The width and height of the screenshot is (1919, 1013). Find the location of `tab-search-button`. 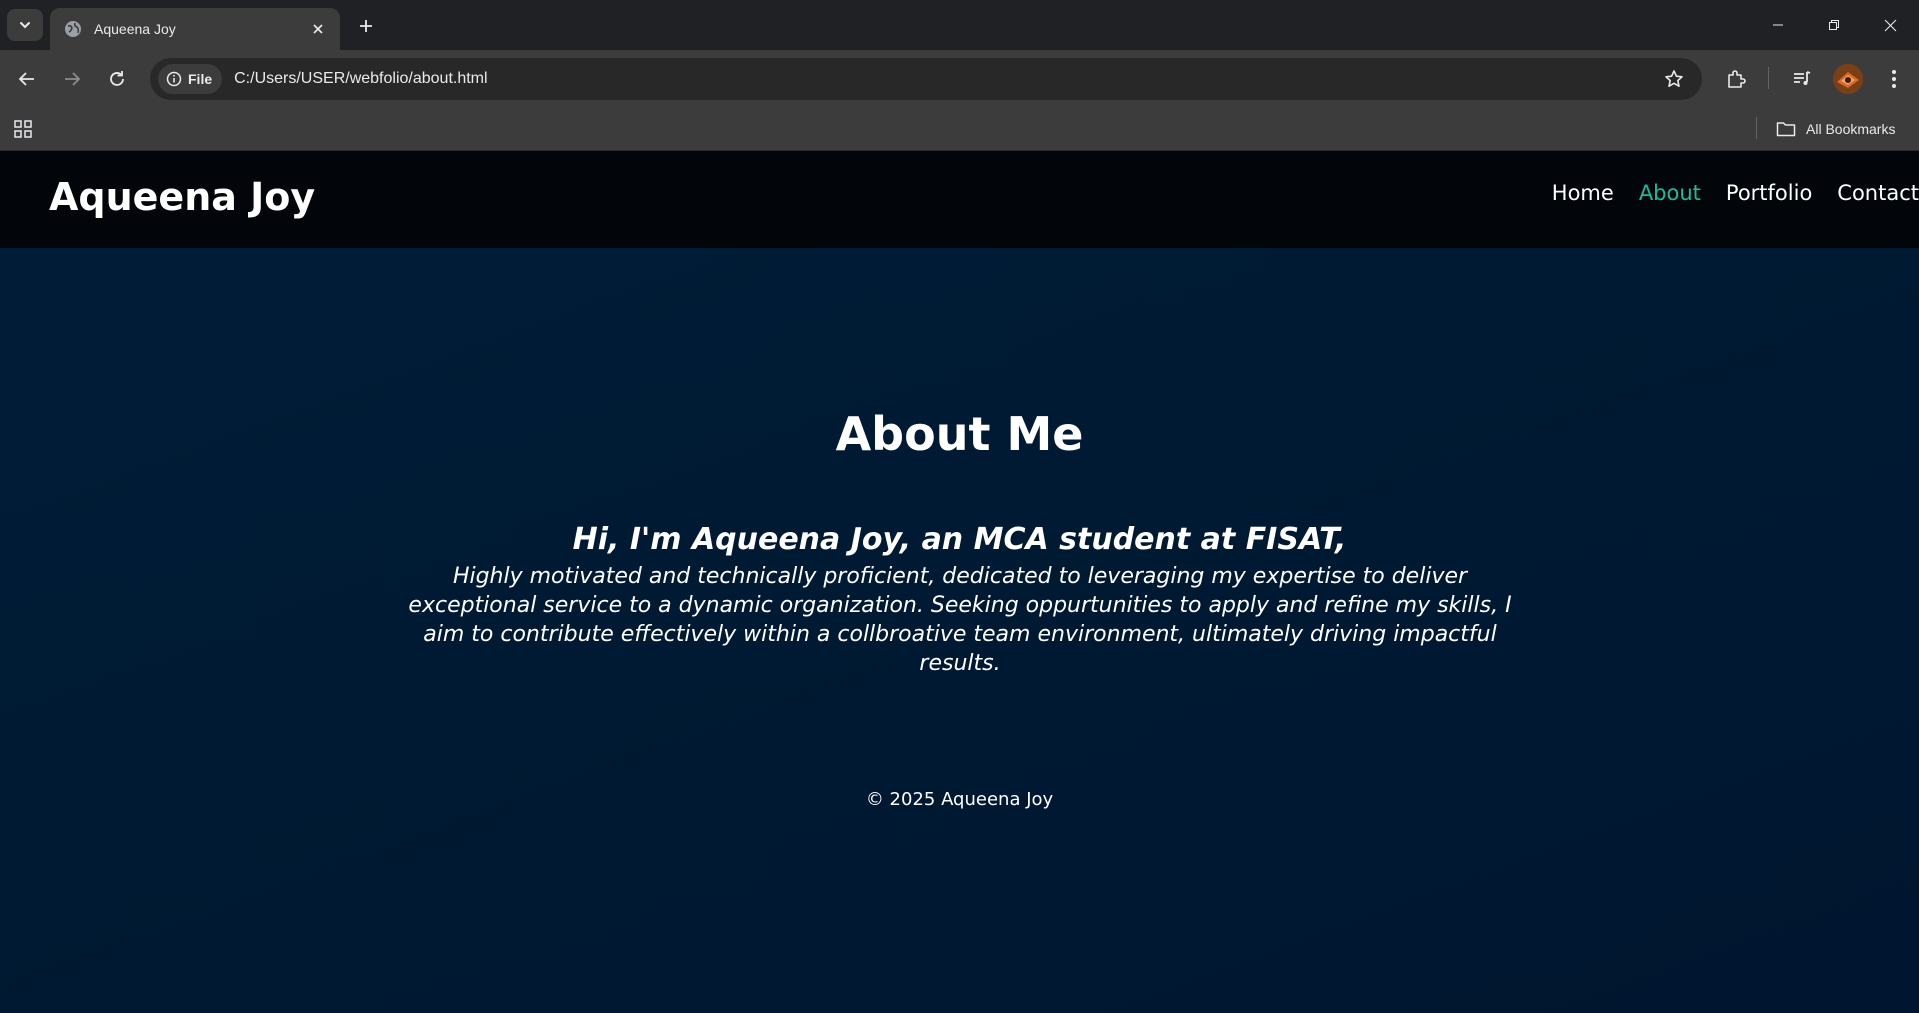

tab-search-button is located at coordinates (25, 25).